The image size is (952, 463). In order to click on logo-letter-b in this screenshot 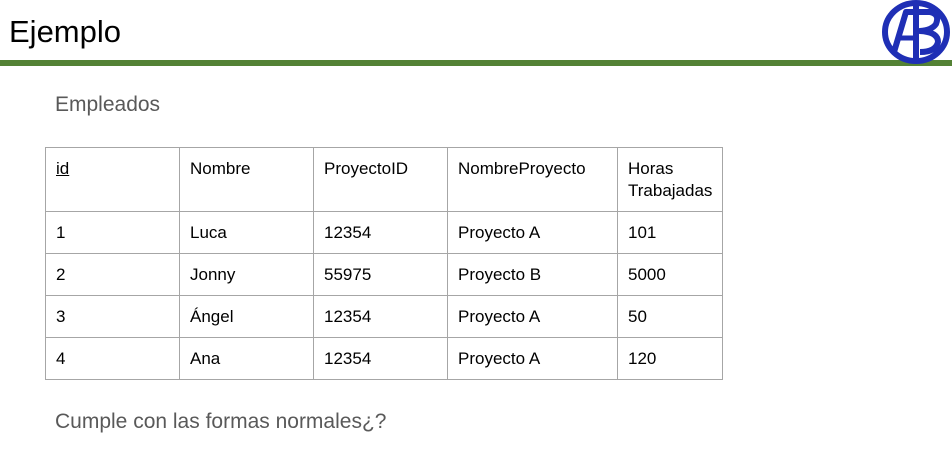, I will do `click(929, 32)`.